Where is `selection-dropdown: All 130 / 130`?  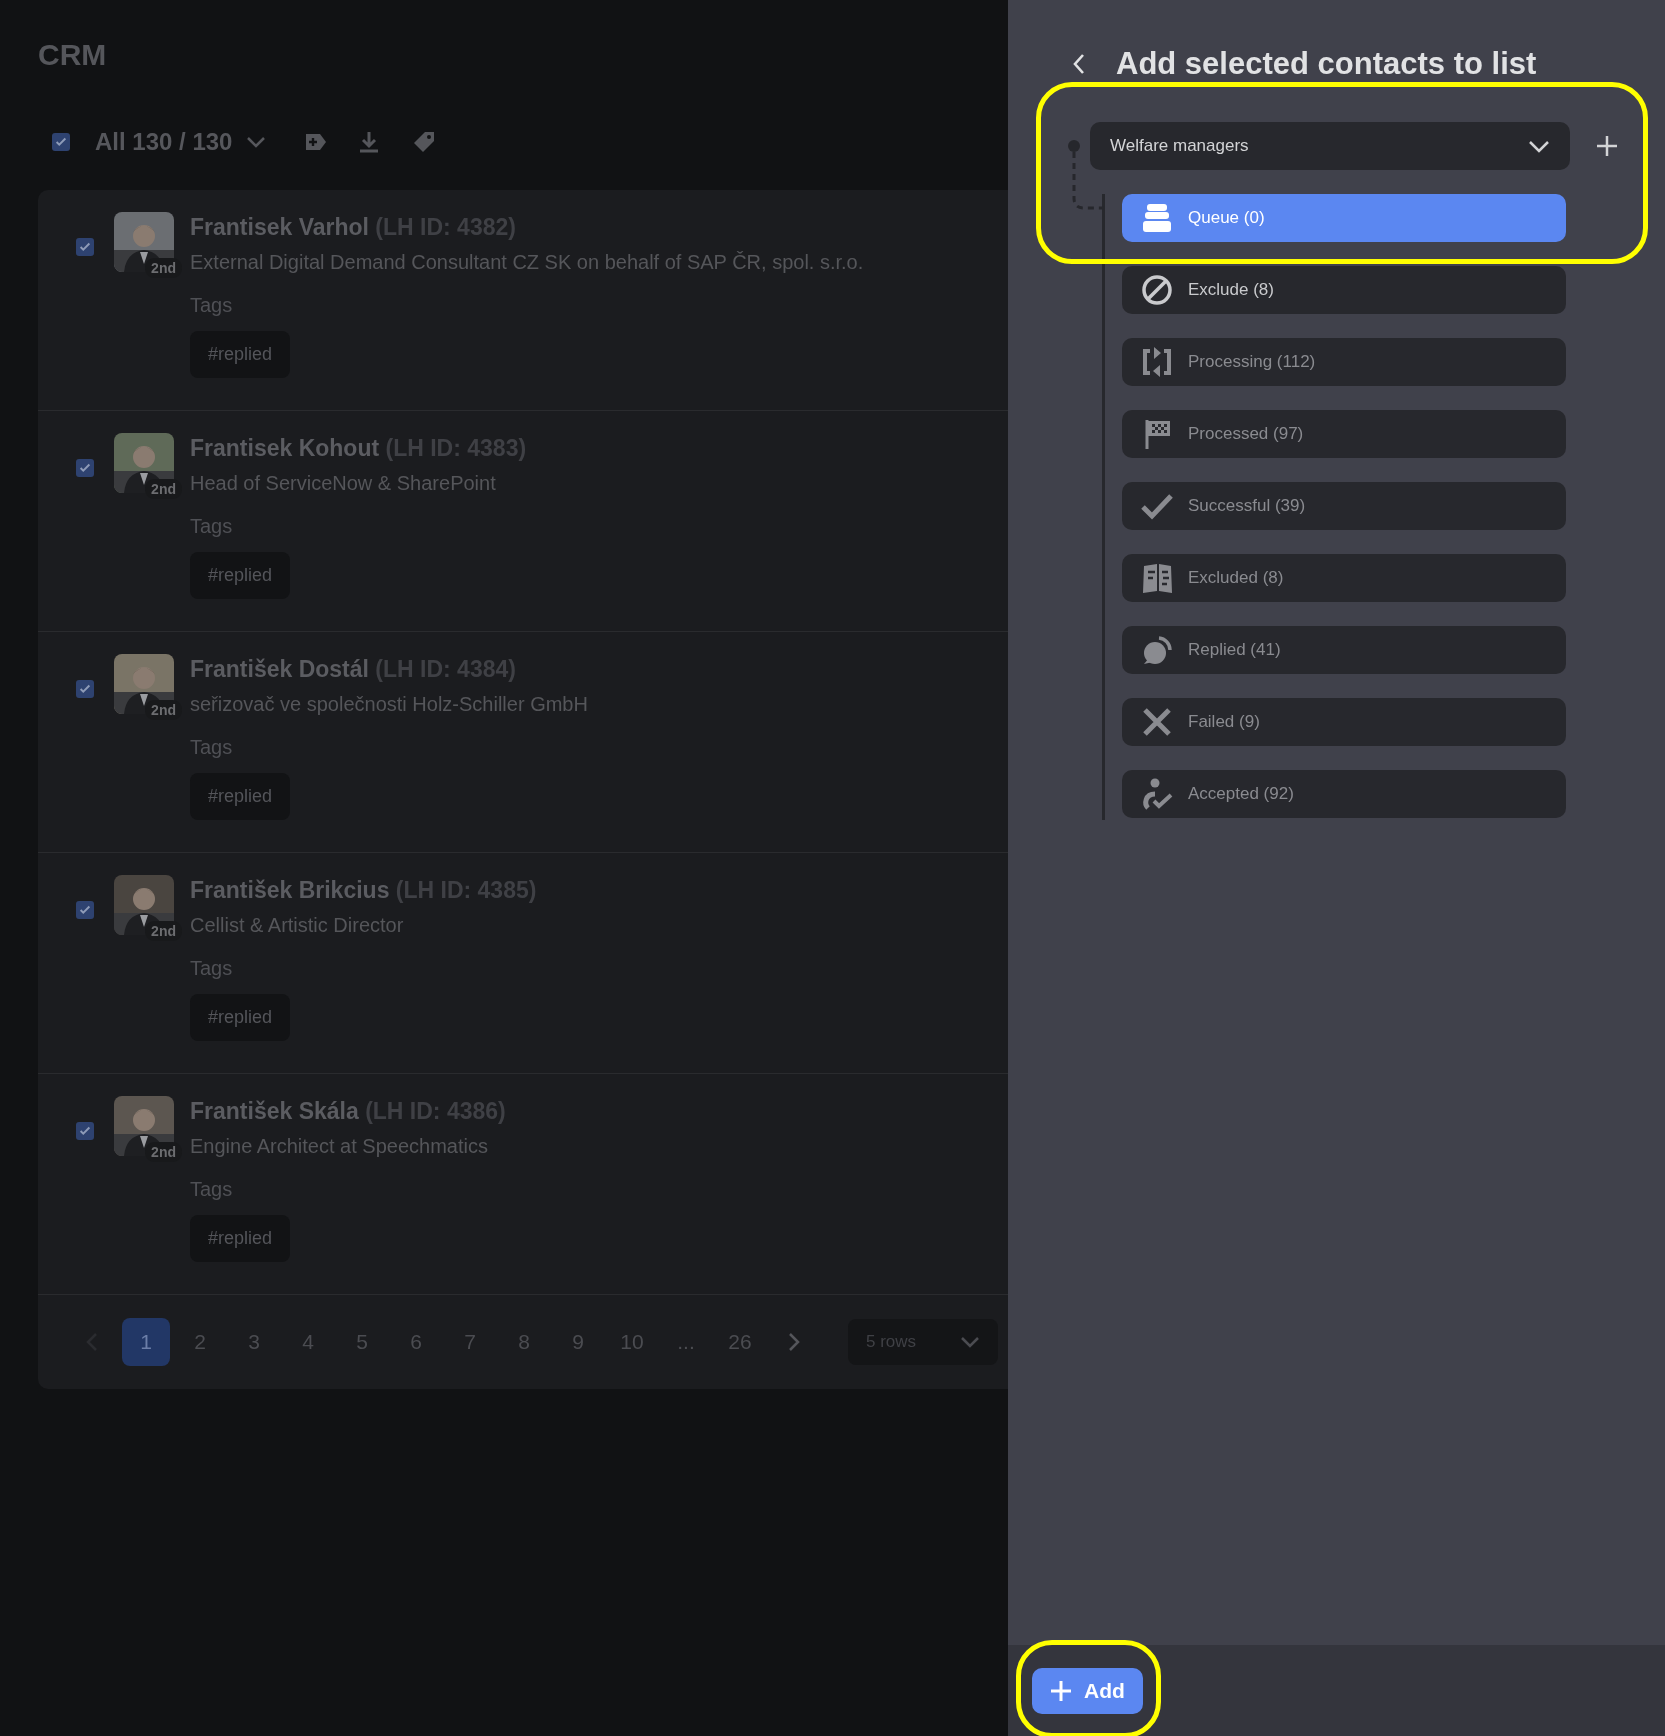
selection-dropdown: All 130 / 130 is located at coordinates (181, 142).